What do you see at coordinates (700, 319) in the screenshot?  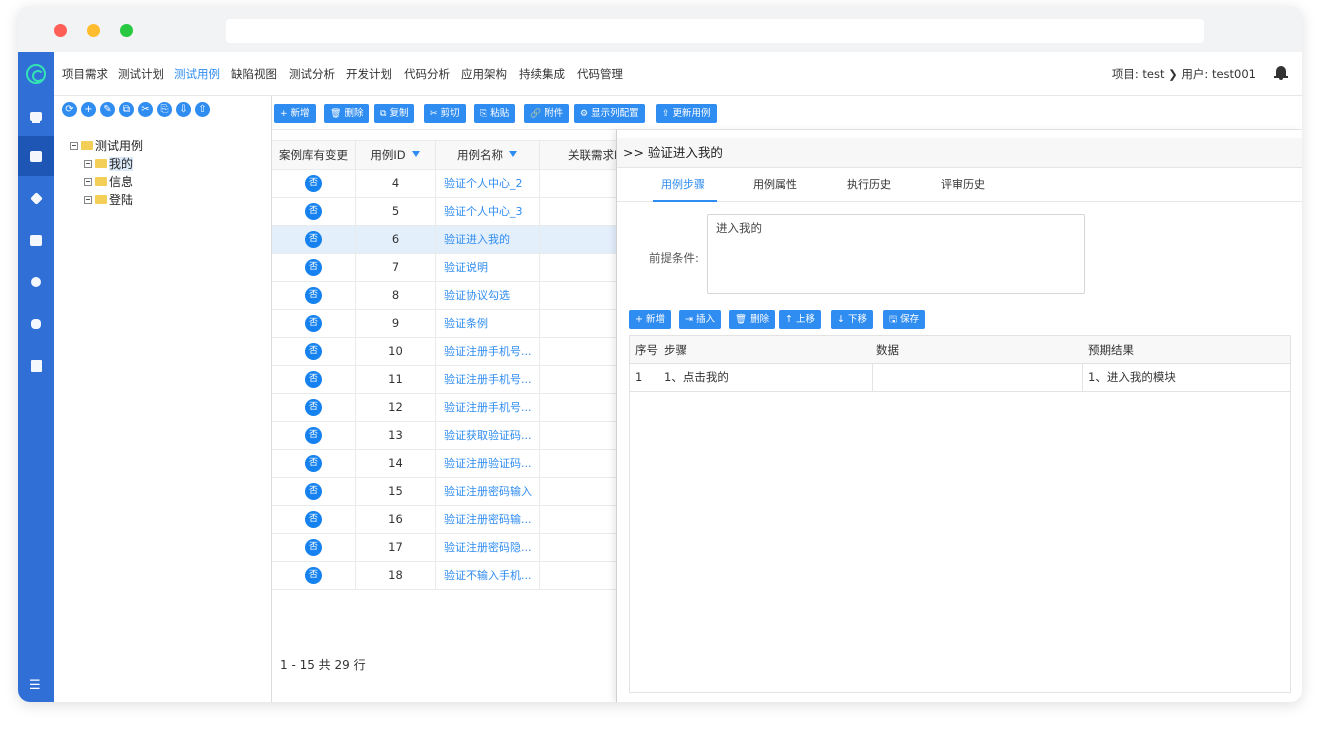 I see `insert-step-button: ⇥ 插入` at bounding box center [700, 319].